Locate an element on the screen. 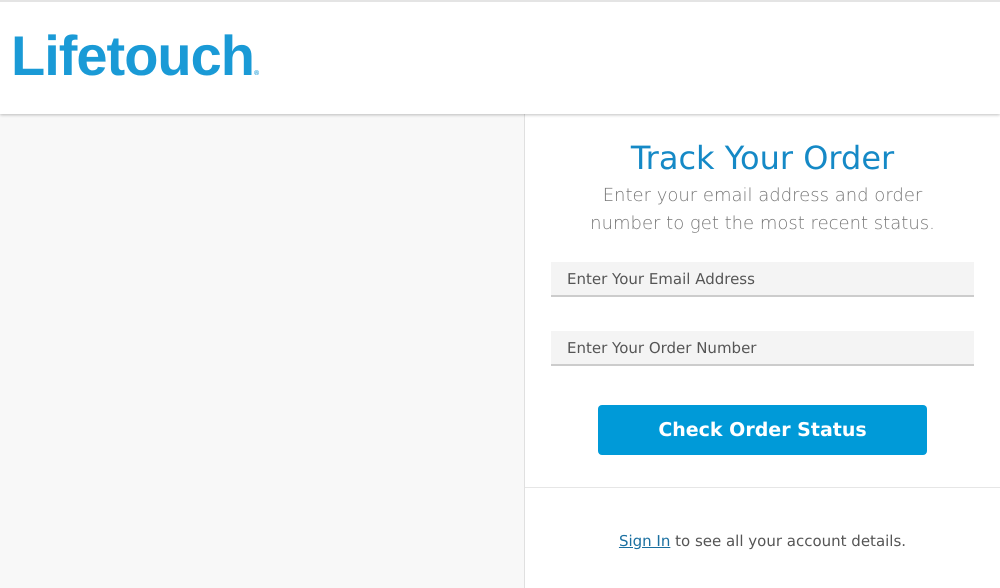  input-field: Enter Your Email Address is located at coordinates (762, 279).